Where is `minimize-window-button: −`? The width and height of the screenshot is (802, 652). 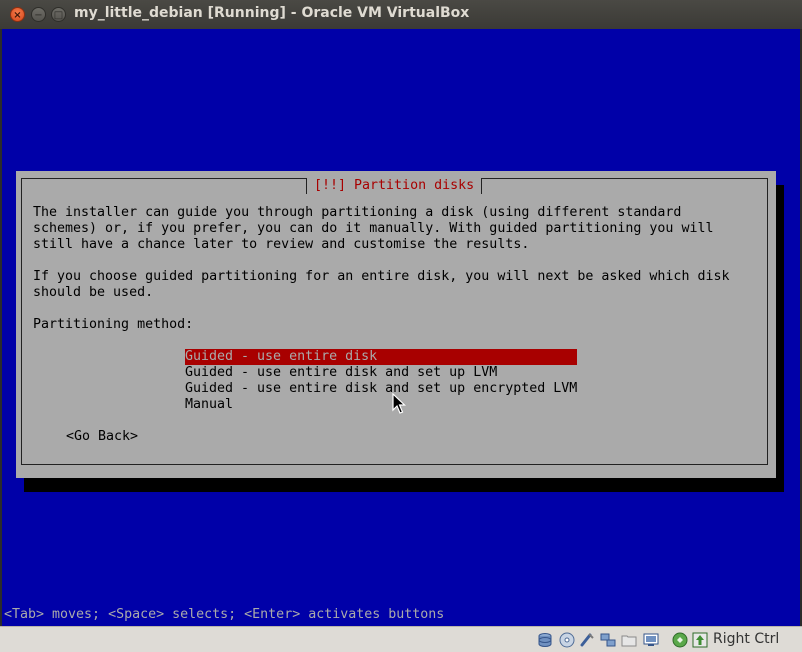 minimize-window-button: − is located at coordinates (38, 14).